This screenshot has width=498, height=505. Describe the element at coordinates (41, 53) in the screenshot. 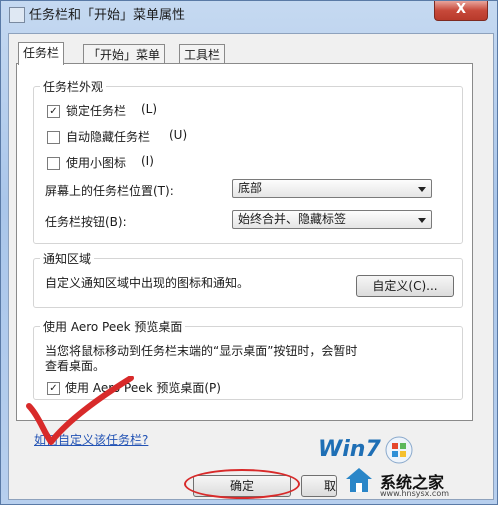

I see `tab-taskbar: 任务栏` at that location.